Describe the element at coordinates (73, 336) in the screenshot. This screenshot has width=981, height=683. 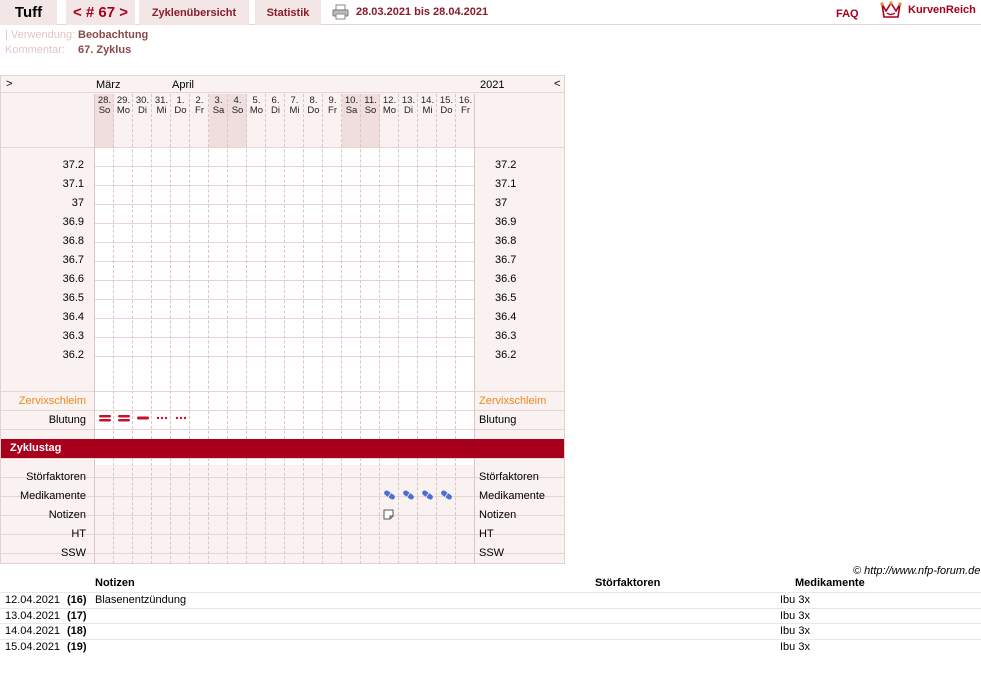
I see `temp-axis-label: 36.3` at that location.